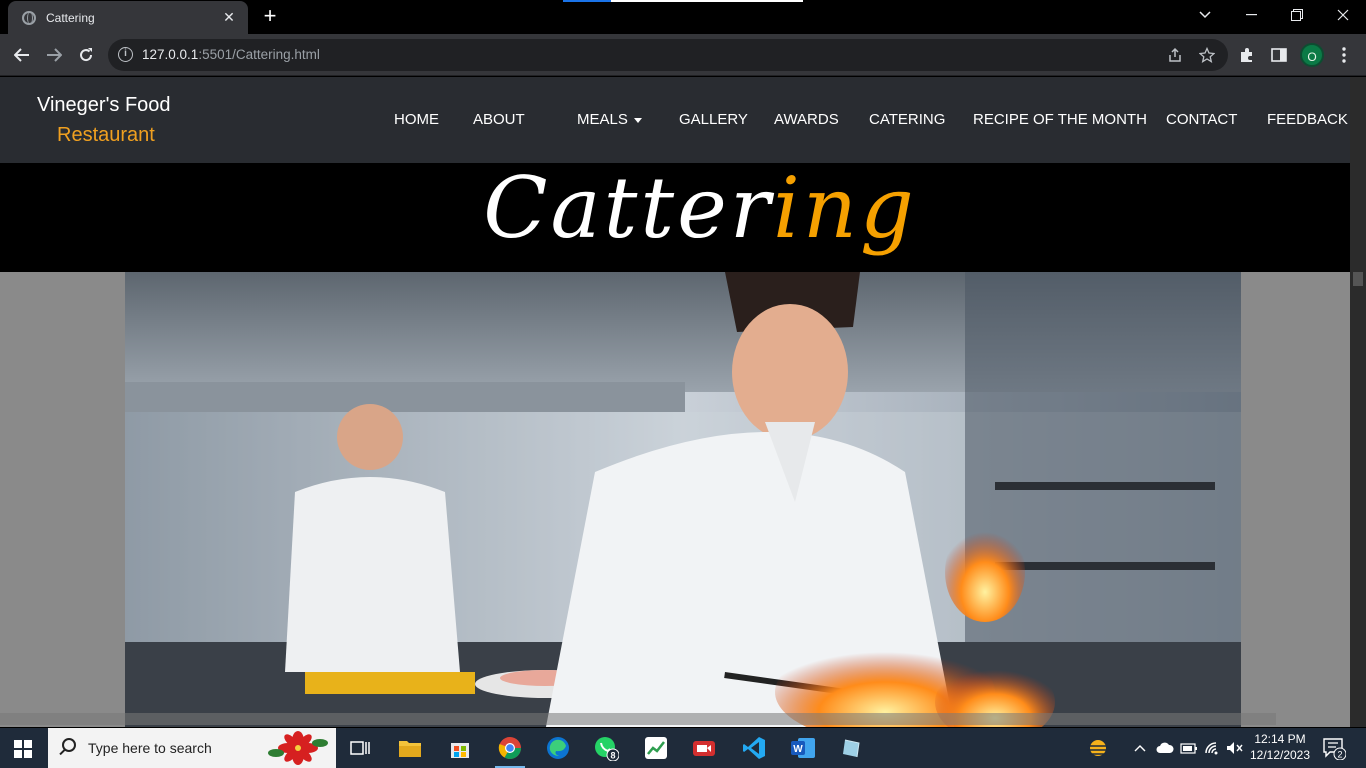 The width and height of the screenshot is (1366, 768). I want to click on vertical-scrollbar, so click(1358, 402).